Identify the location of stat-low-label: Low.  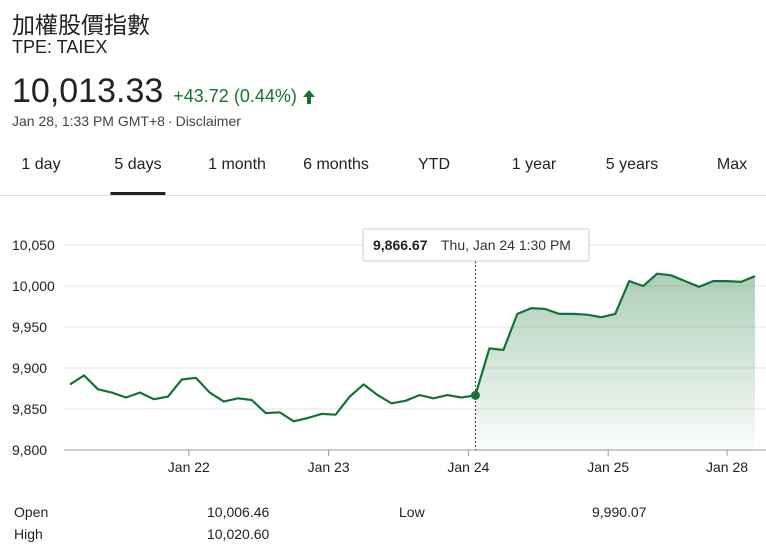
(412, 512).